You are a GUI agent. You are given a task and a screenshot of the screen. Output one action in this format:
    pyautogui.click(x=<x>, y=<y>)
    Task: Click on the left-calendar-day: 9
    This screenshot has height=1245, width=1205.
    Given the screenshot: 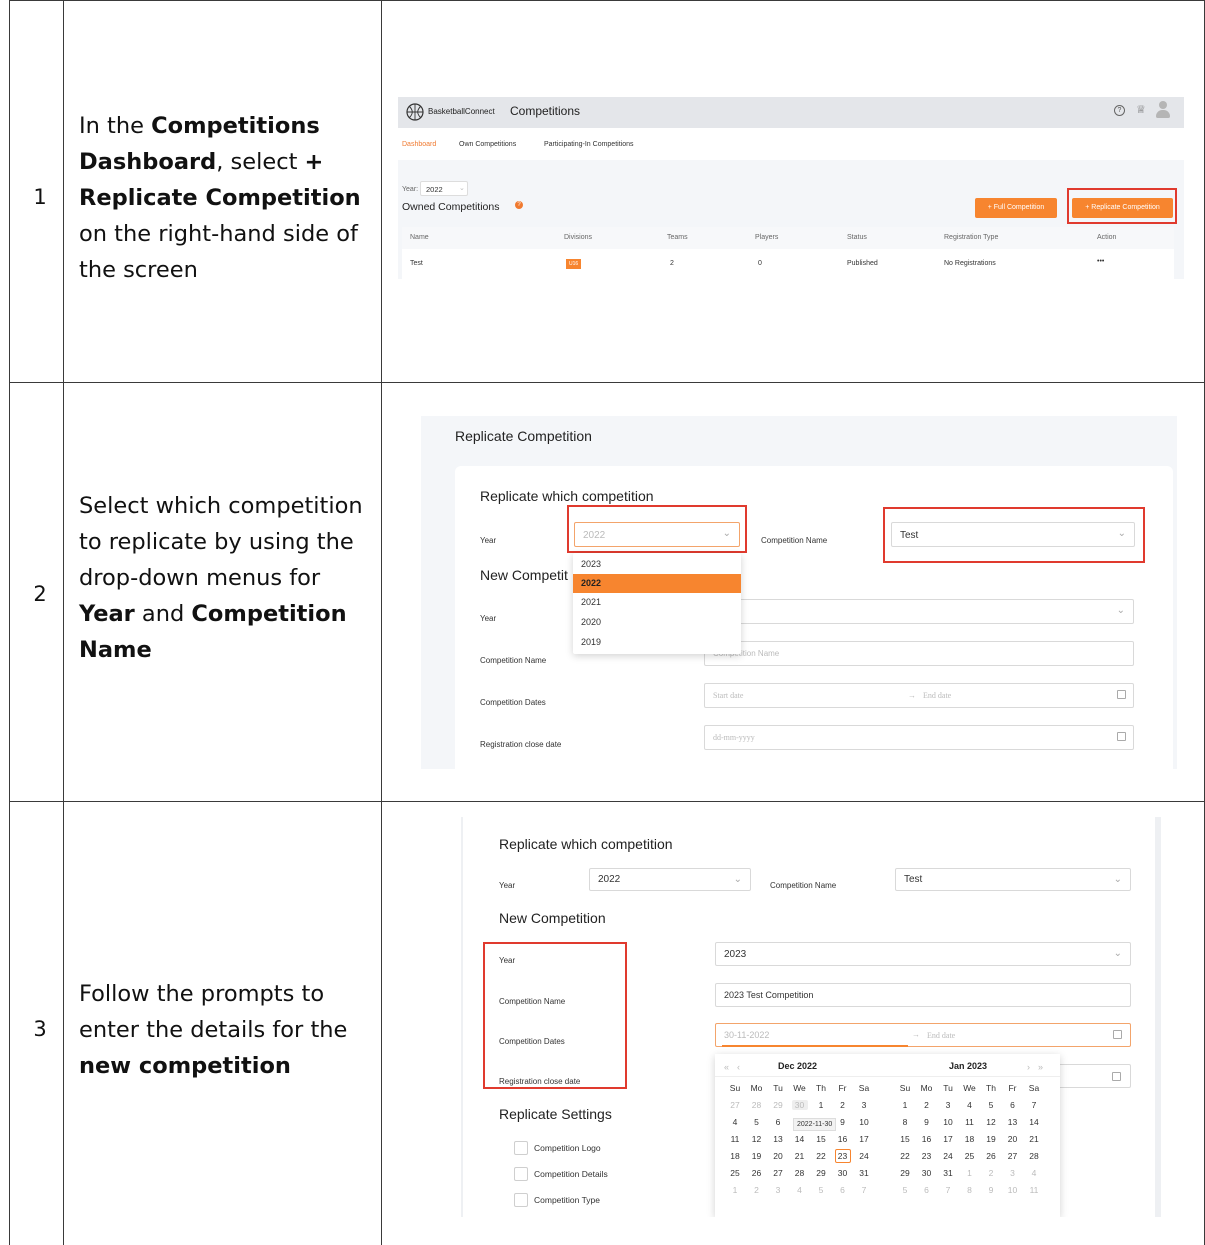 What is the action you would take?
    pyautogui.click(x=843, y=1122)
    